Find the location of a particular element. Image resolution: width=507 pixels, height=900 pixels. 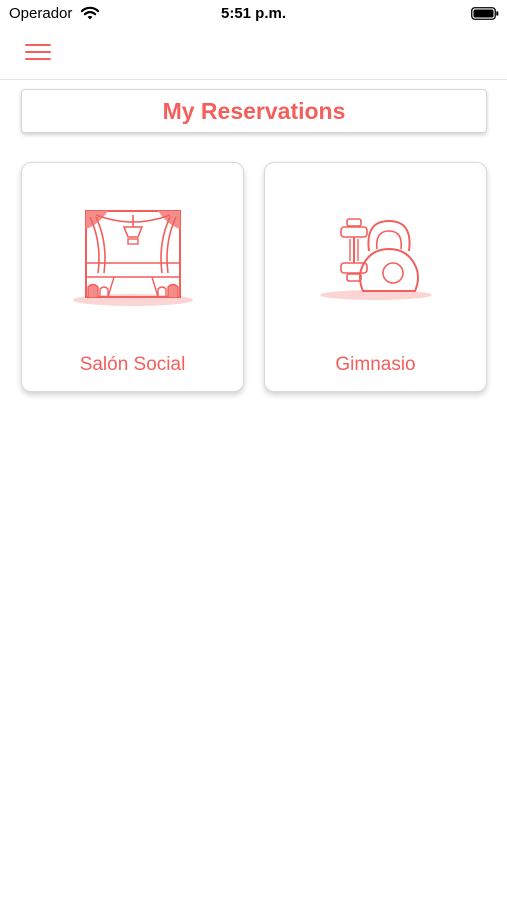

salon-social-label: Salón Social is located at coordinates (132, 364).